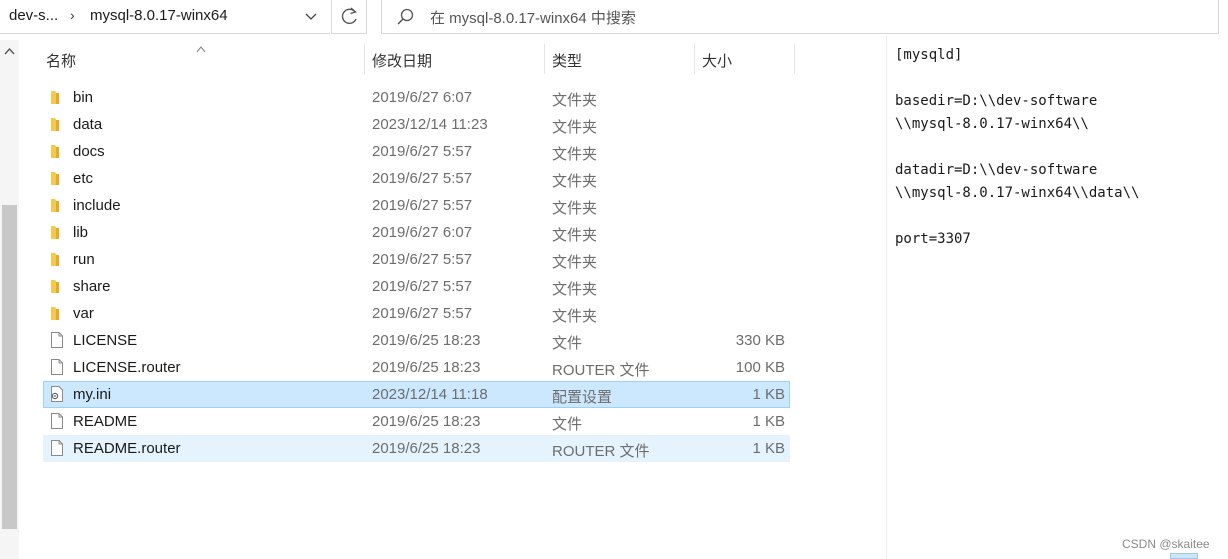  I want to click on preview-line: [mysqld], so click(929, 55).